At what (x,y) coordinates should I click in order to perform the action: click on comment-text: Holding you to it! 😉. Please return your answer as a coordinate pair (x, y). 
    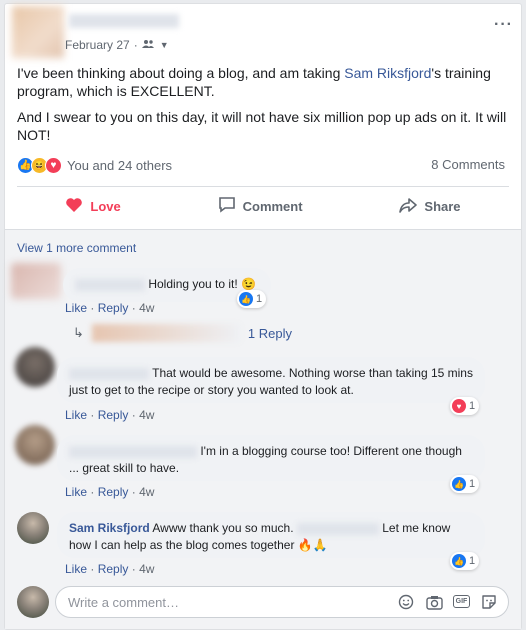
    Looking at the image, I should click on (202, 284).